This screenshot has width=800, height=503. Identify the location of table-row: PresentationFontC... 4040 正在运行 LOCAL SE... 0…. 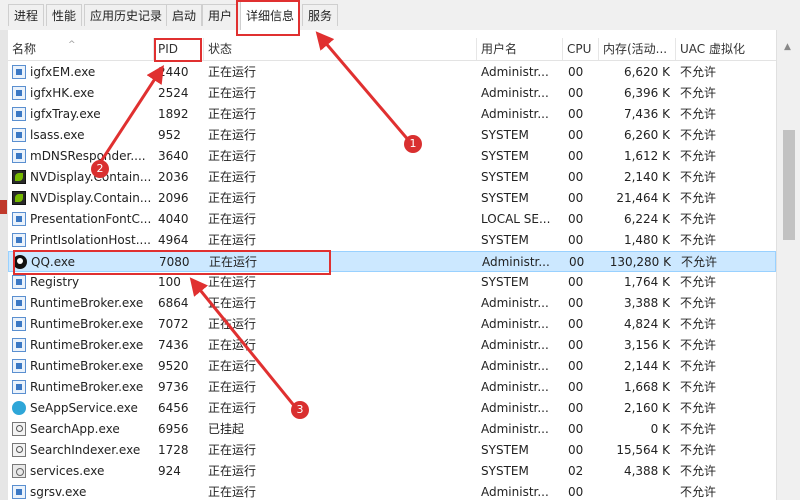
(392, 219).